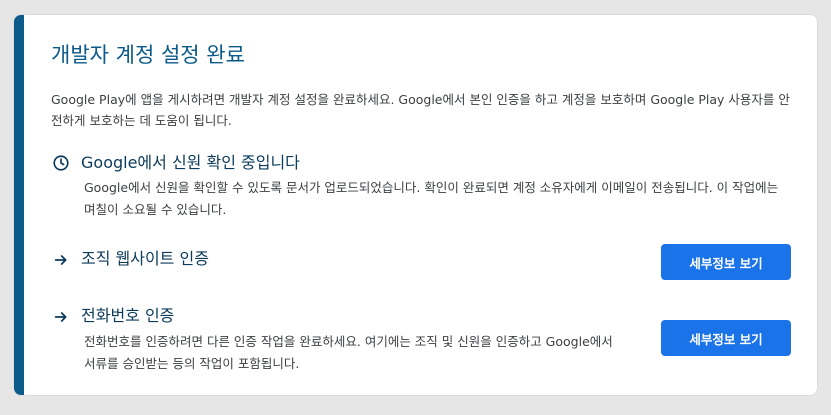 This screenshot has width=831, height=415. What do you see at coordinates (726, 338) in the screenshot?
I see `phone-verification-details-button: 세부정보 보기` at bounding box center [726, 338].